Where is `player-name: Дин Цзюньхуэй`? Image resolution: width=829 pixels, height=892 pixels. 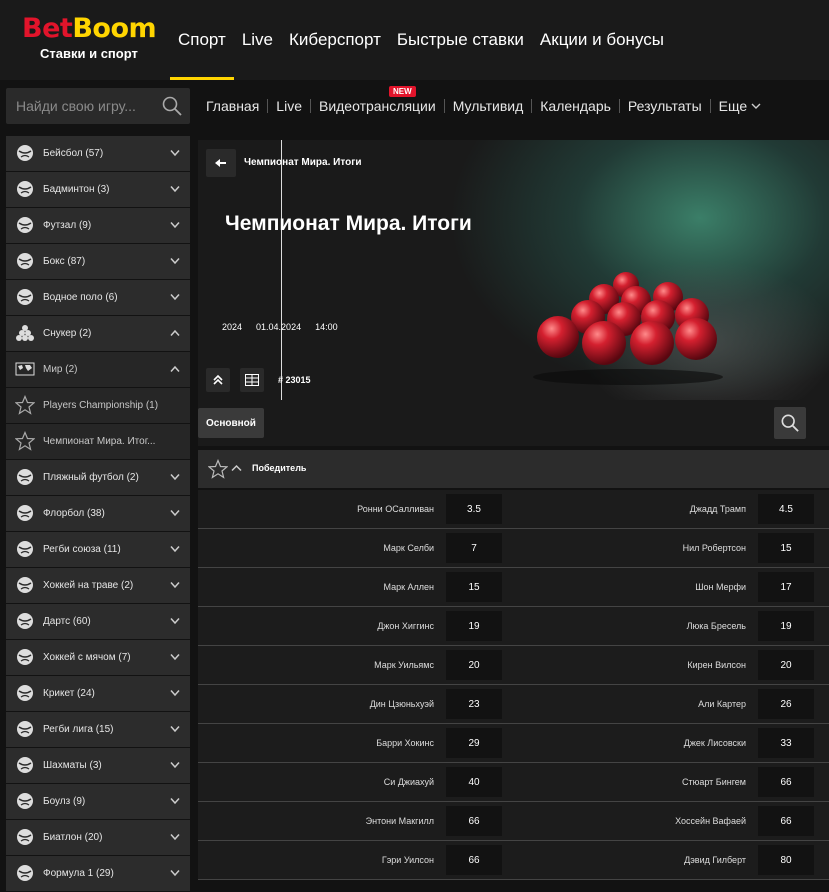
player-name: Дин Цзюньхуэй is located at coordinates (401, 704).